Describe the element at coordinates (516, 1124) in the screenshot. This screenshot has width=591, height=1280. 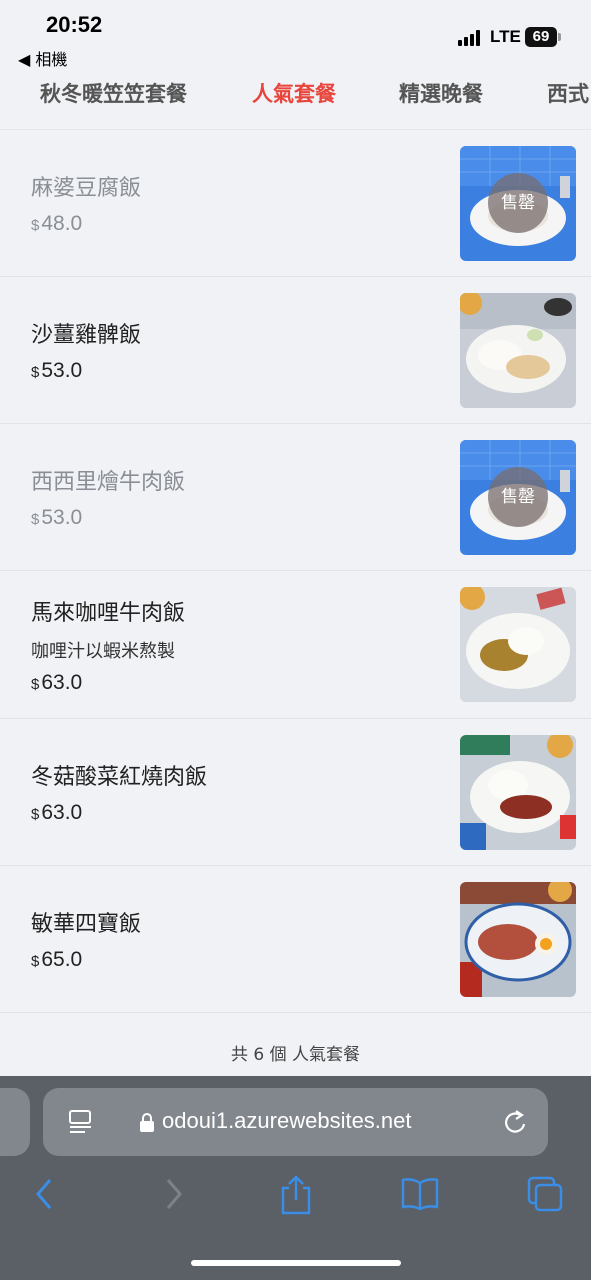
I see `reload-icon` at that location.